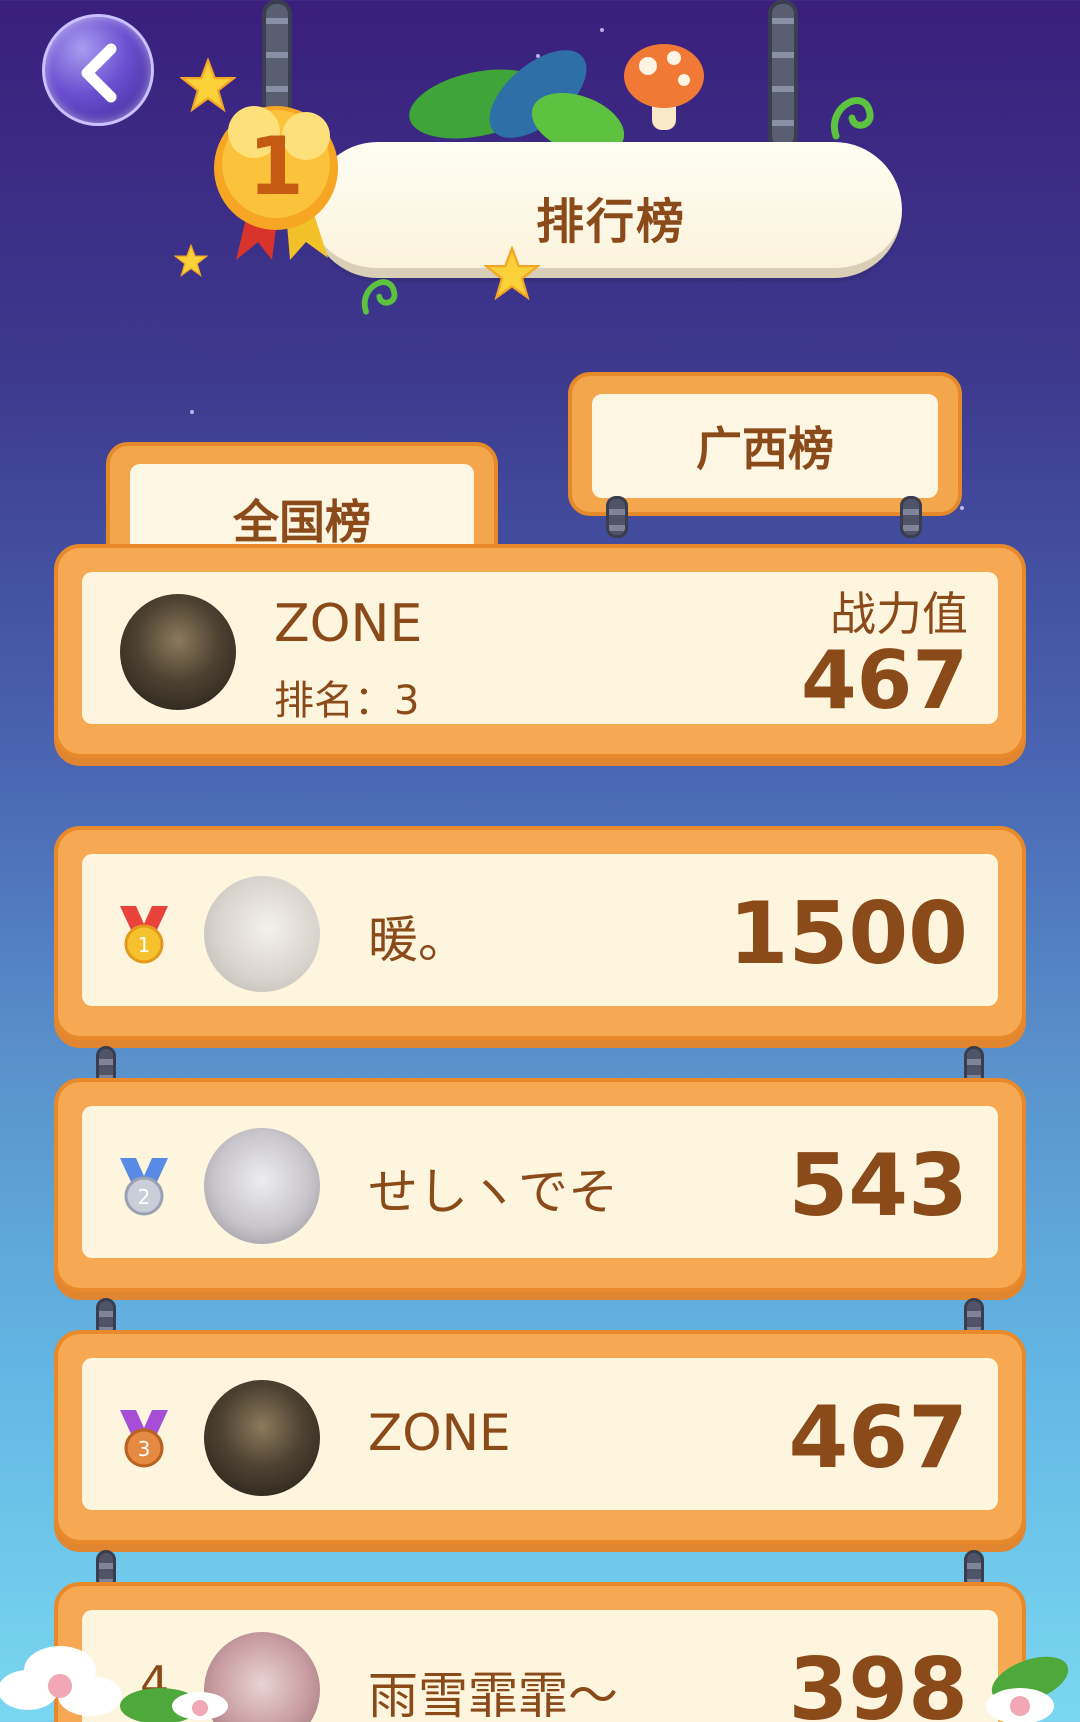 Image resolution: width=1080 pixels, height=1722 pixels. What do you see at coordinates (144, 1197) in the screenshot?
I see `svg-text: 2` at bounding box center [144, 1197].